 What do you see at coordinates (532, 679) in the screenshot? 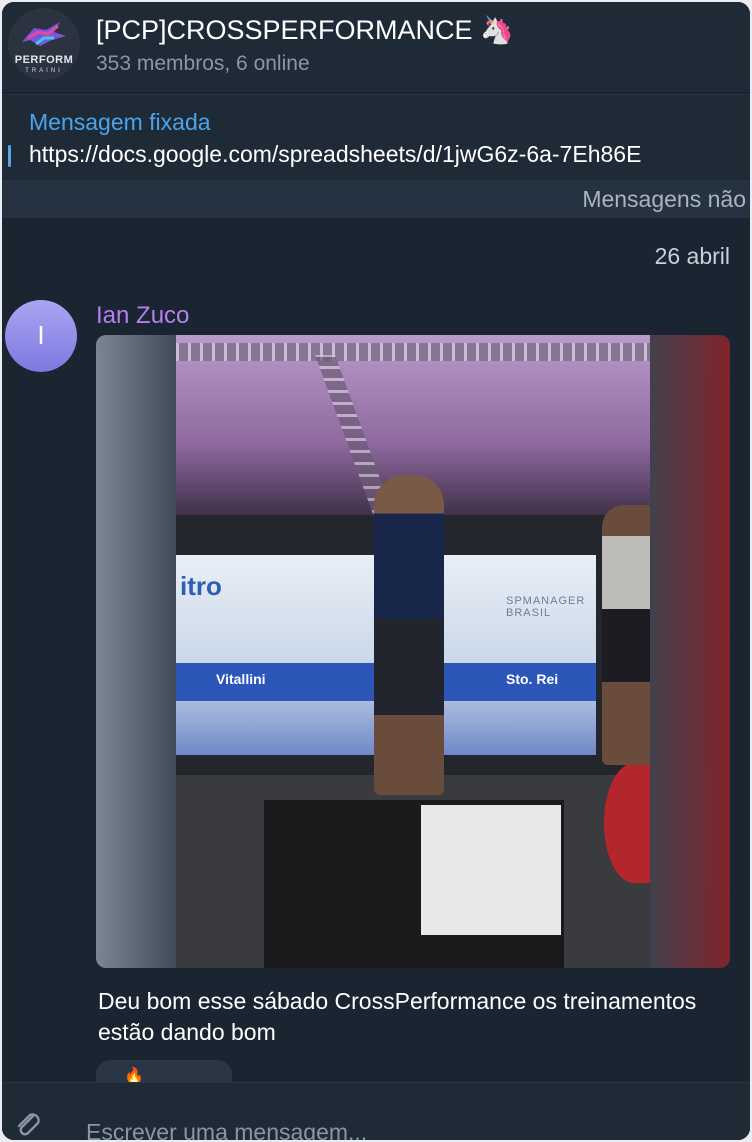
I see `sponsor-sto-rei: Sto. Rei` at bounding box center [532, 679].